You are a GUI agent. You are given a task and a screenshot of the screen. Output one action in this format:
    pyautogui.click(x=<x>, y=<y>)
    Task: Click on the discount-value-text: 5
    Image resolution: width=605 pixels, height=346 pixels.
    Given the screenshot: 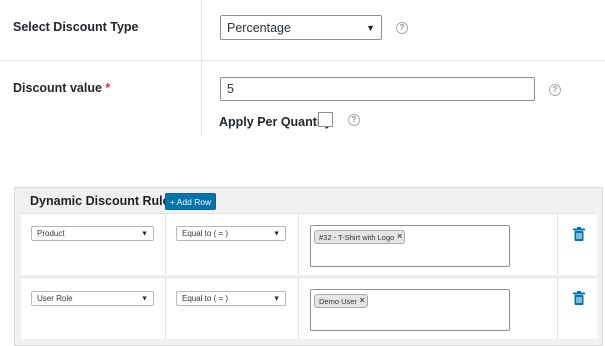 What is the action you would take?
    pyautogui.click(x=230, y=89)
    